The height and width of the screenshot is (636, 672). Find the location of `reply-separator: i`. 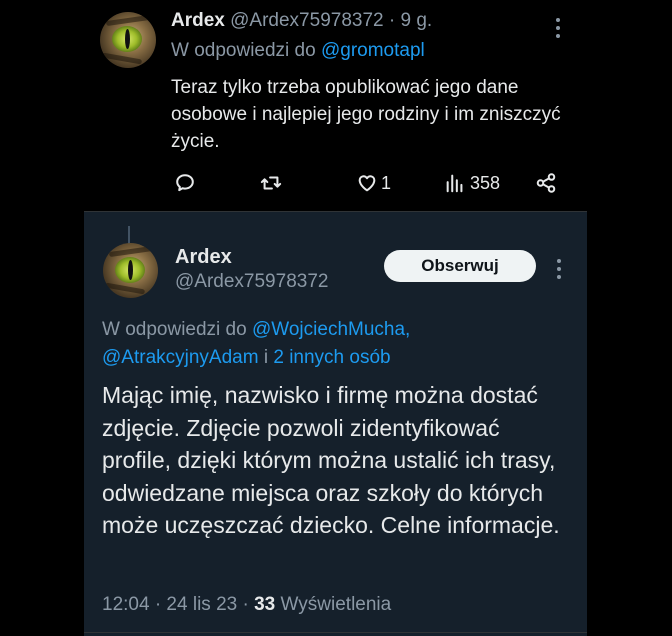

reply-separator: i is located at coordinates (266, 357).